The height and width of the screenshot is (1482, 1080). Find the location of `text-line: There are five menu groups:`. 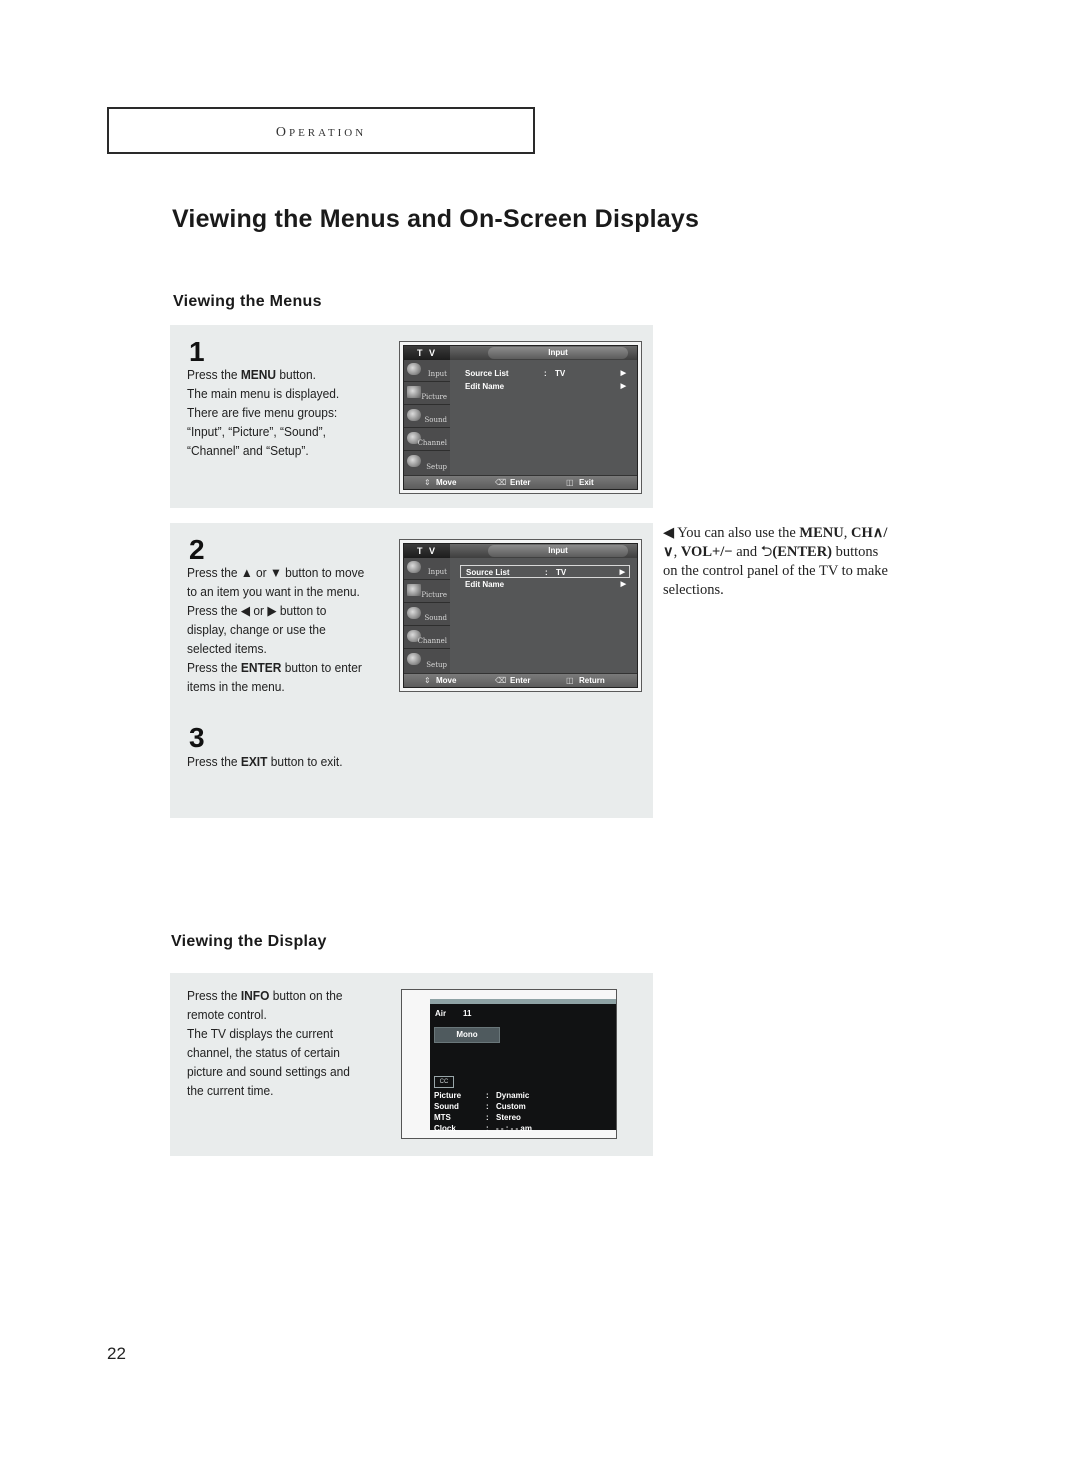

text-line: There are five menu groups: is located at coordinates (262, 412).